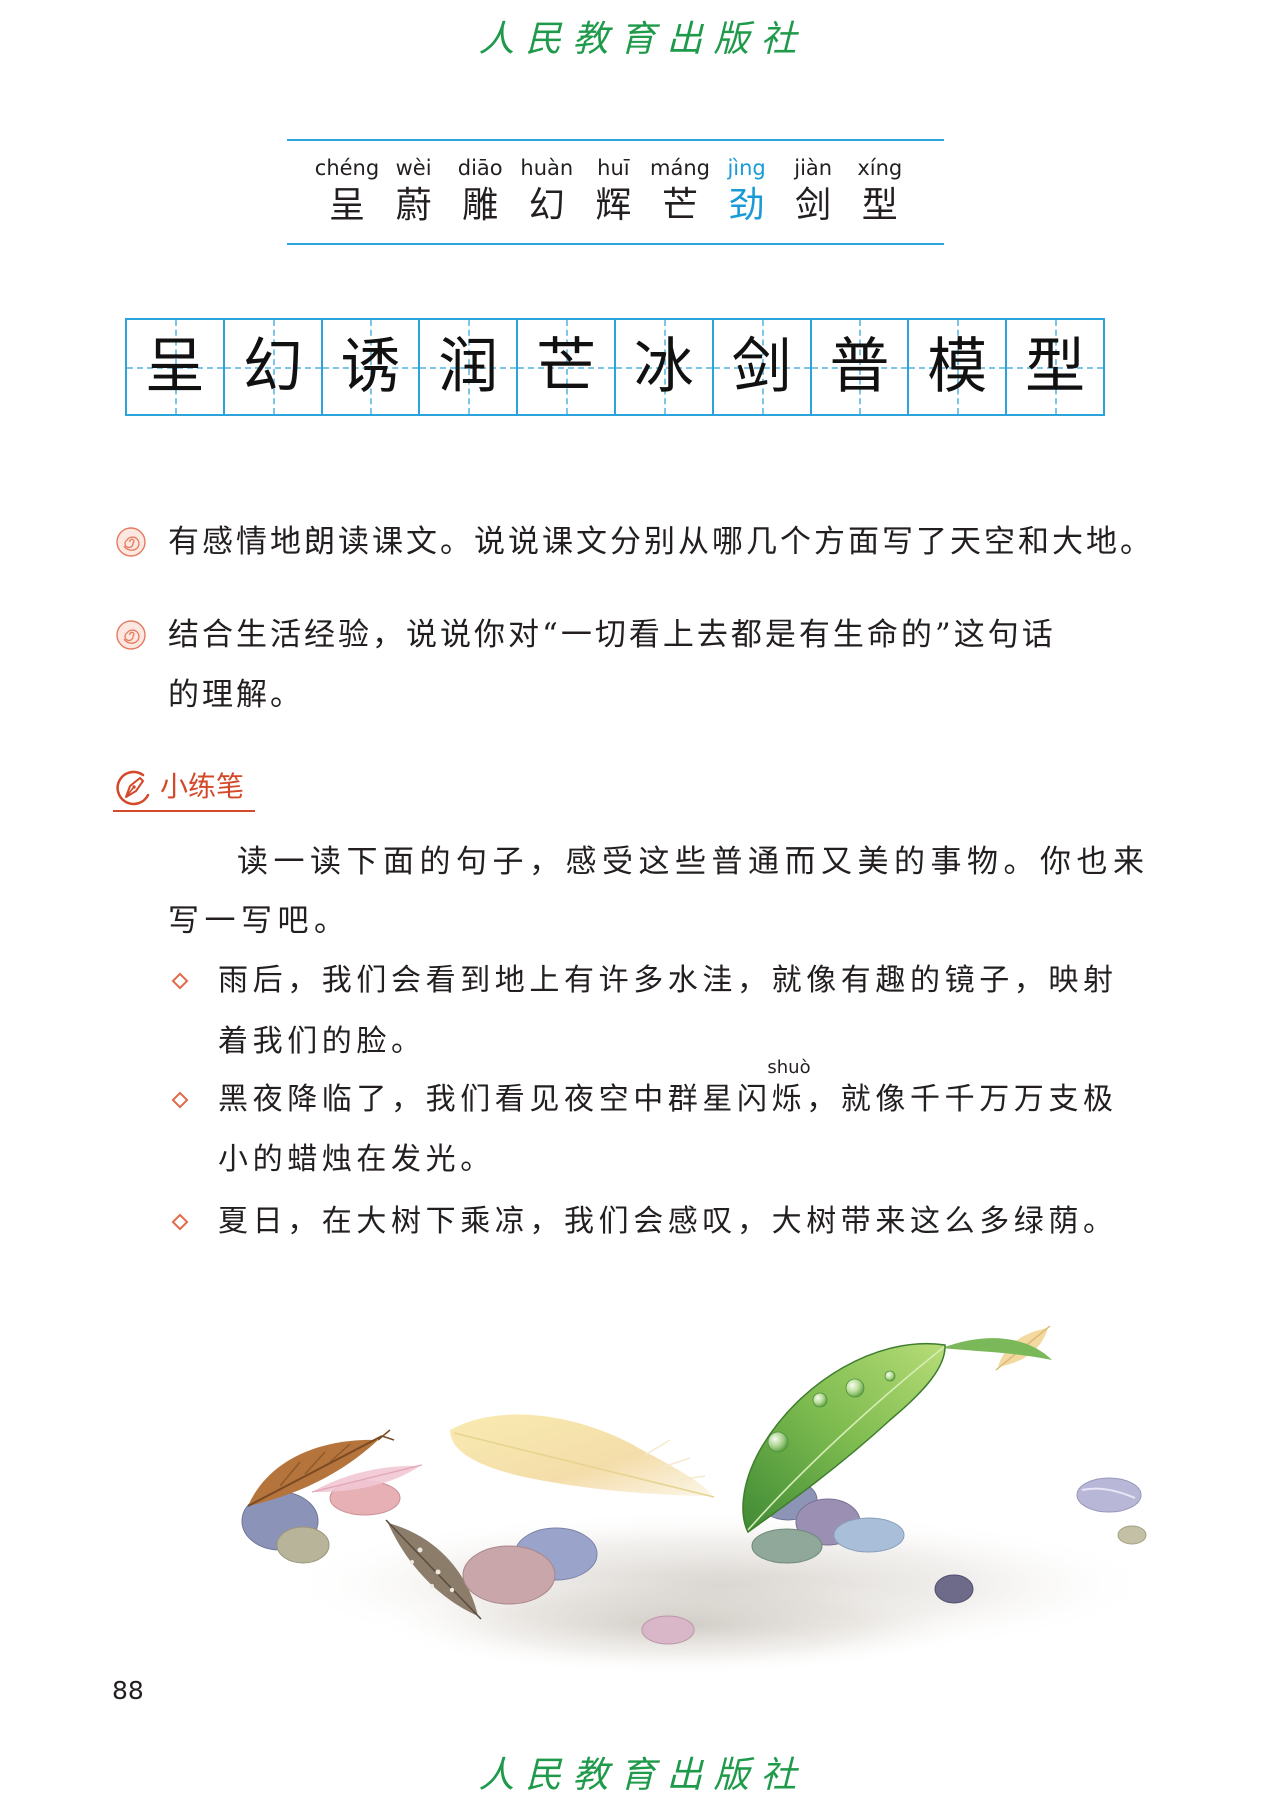 Image resolution: width=1274 pixels, height=1800 pixels. What do you see at coordinates (615, 244) in the screenshot?
I see `vocab-bottom-rule` at bounding box center [615, 244].